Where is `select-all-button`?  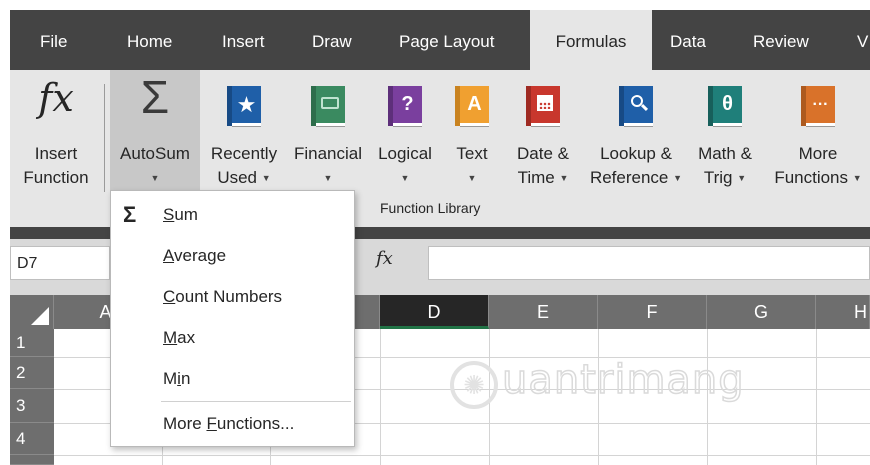
select-all-button is located at coordinates (32, 312).